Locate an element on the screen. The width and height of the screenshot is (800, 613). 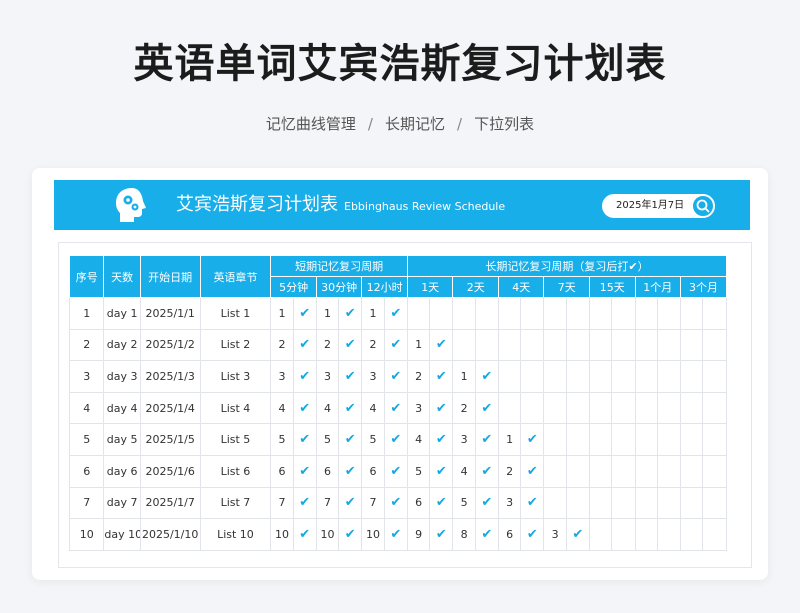
search-icon is located at coordinates (703, 206).